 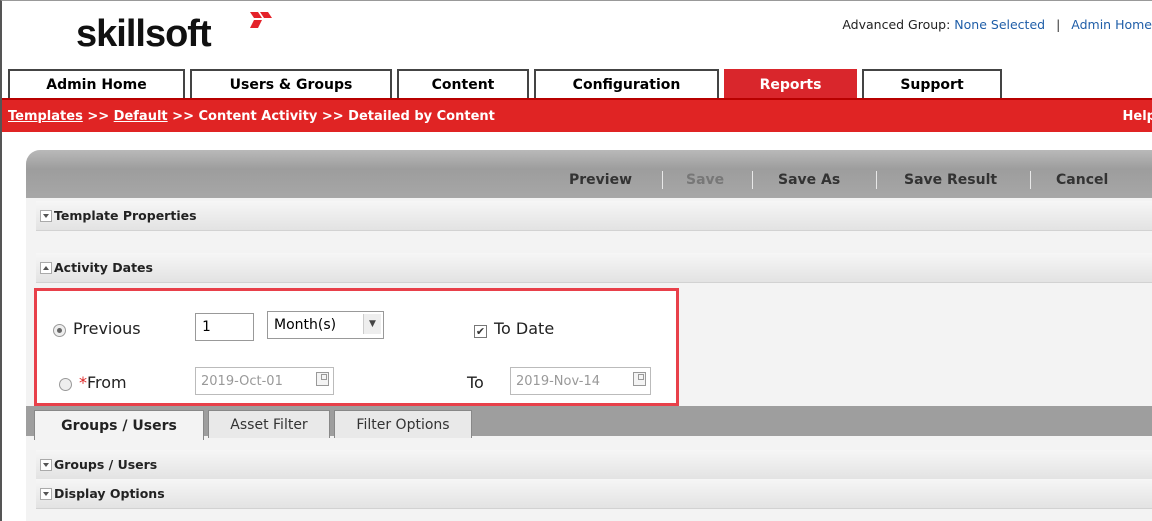 What do you see at coordinates (305, 325) in the screenshot?
I see `period-select-value: Month(s)` at bounding box center [305, 325].